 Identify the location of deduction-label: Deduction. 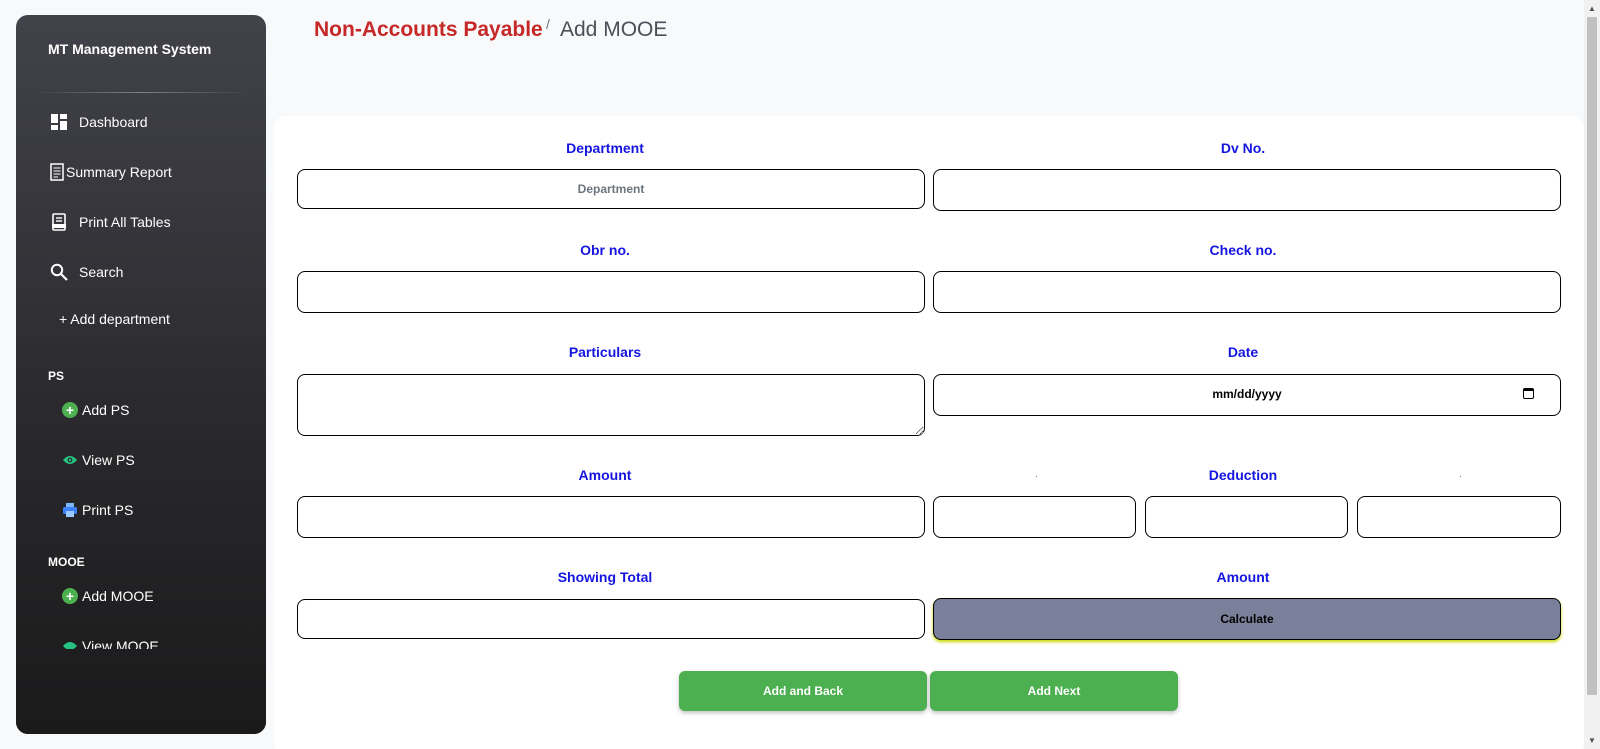
(1243, 475).